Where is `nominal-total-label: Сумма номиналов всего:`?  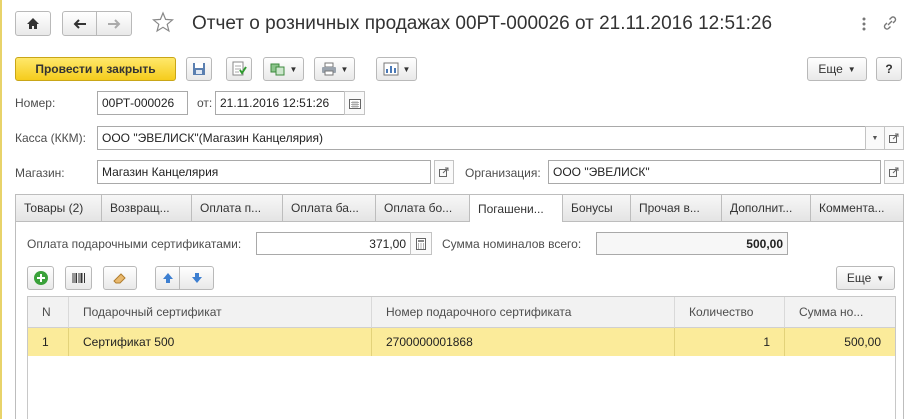 nominal-total-label: Сумма номиналов всего: is located at coordinates (512, 244).